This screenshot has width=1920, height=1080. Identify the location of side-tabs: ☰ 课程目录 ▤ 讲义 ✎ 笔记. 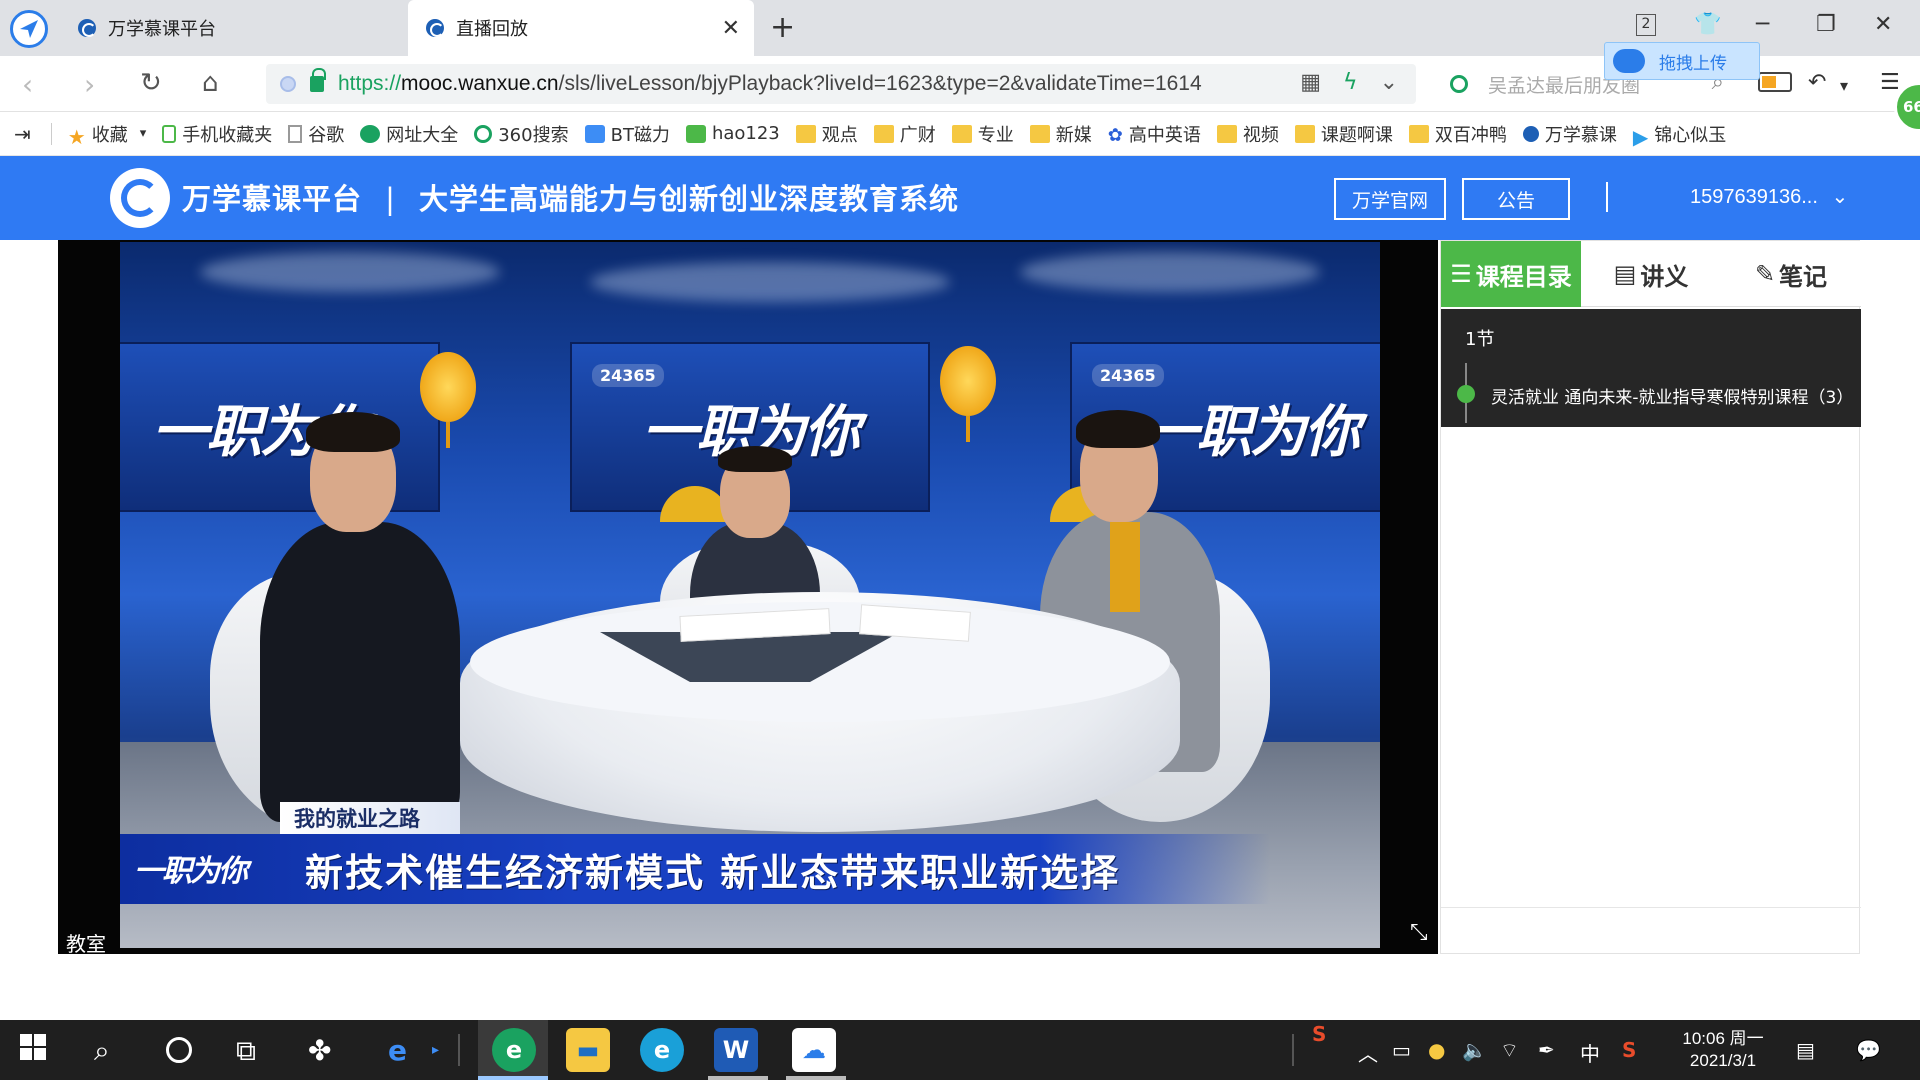
(1651, 274).